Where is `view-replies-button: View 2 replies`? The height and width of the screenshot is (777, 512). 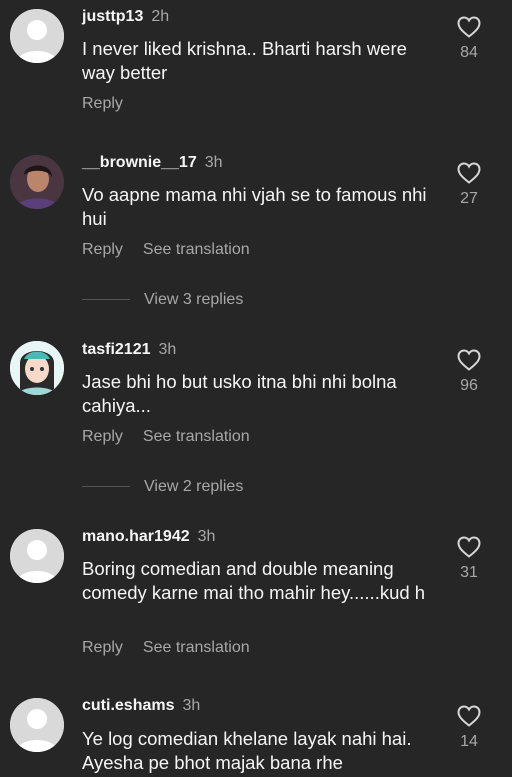
view-replies-button: View 2 replies is located at coordinates (162, 487).